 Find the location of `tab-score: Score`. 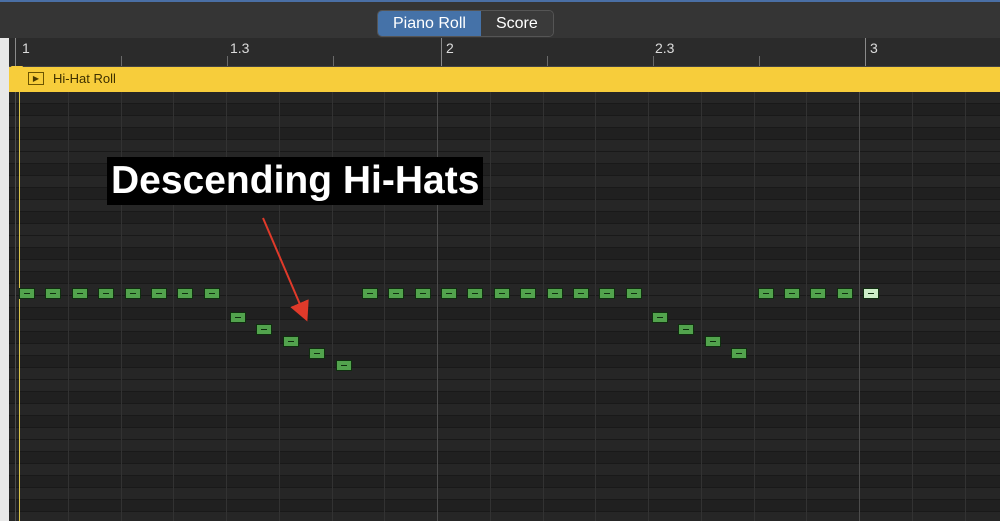

tab-score: Score is located at coordinates (516, 23).